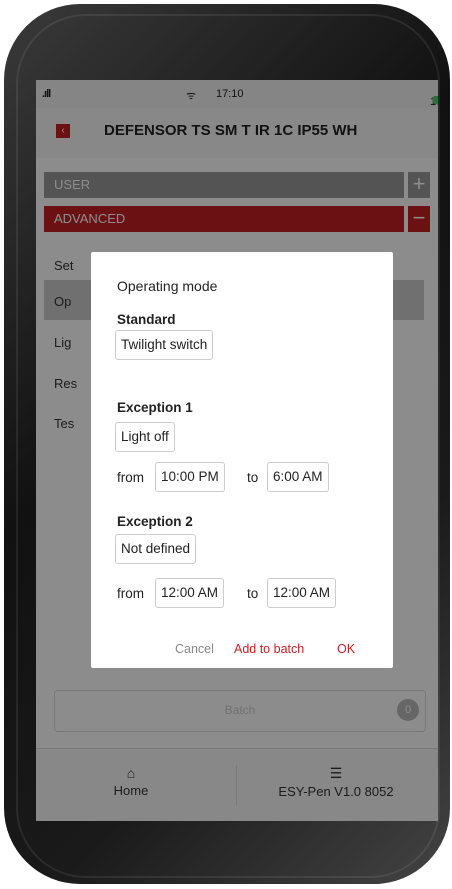  What do you see at coordinates (302, 593) in the screenshot?
I see `exception2-to-time: 12:00 AM` at bounding box center [302, 593].